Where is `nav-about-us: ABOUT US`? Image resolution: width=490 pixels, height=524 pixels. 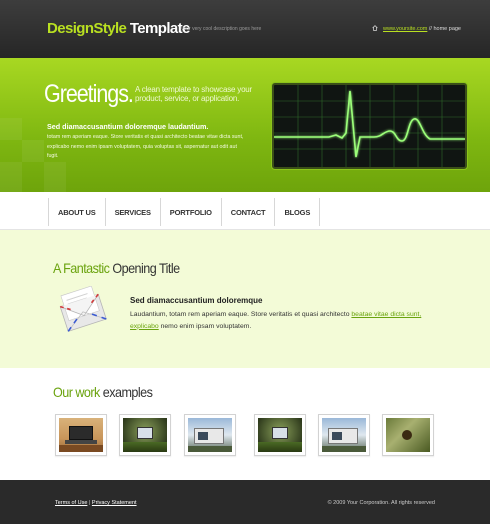
nav-about-us: ABOUT US is located at coordinates (77, 212).